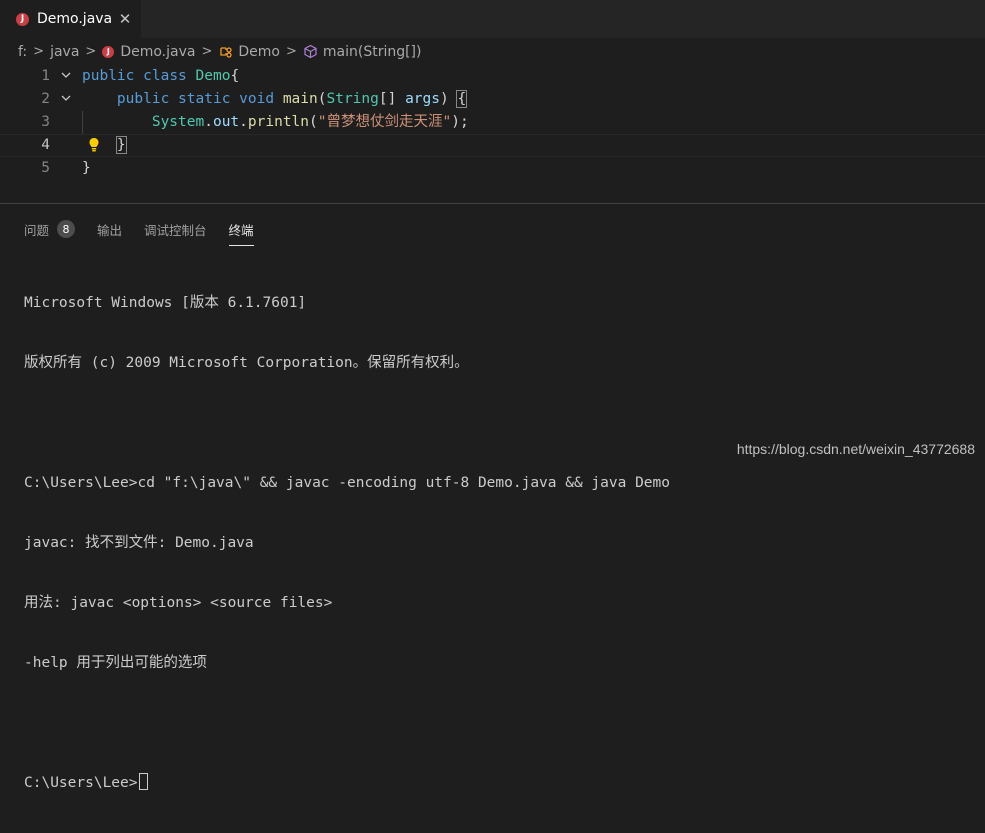 This screenshot has height=833, width=985. Describe the element at coordinates (161, 76) in the screenshot. I see `code-text: public class Demo{` at that location.